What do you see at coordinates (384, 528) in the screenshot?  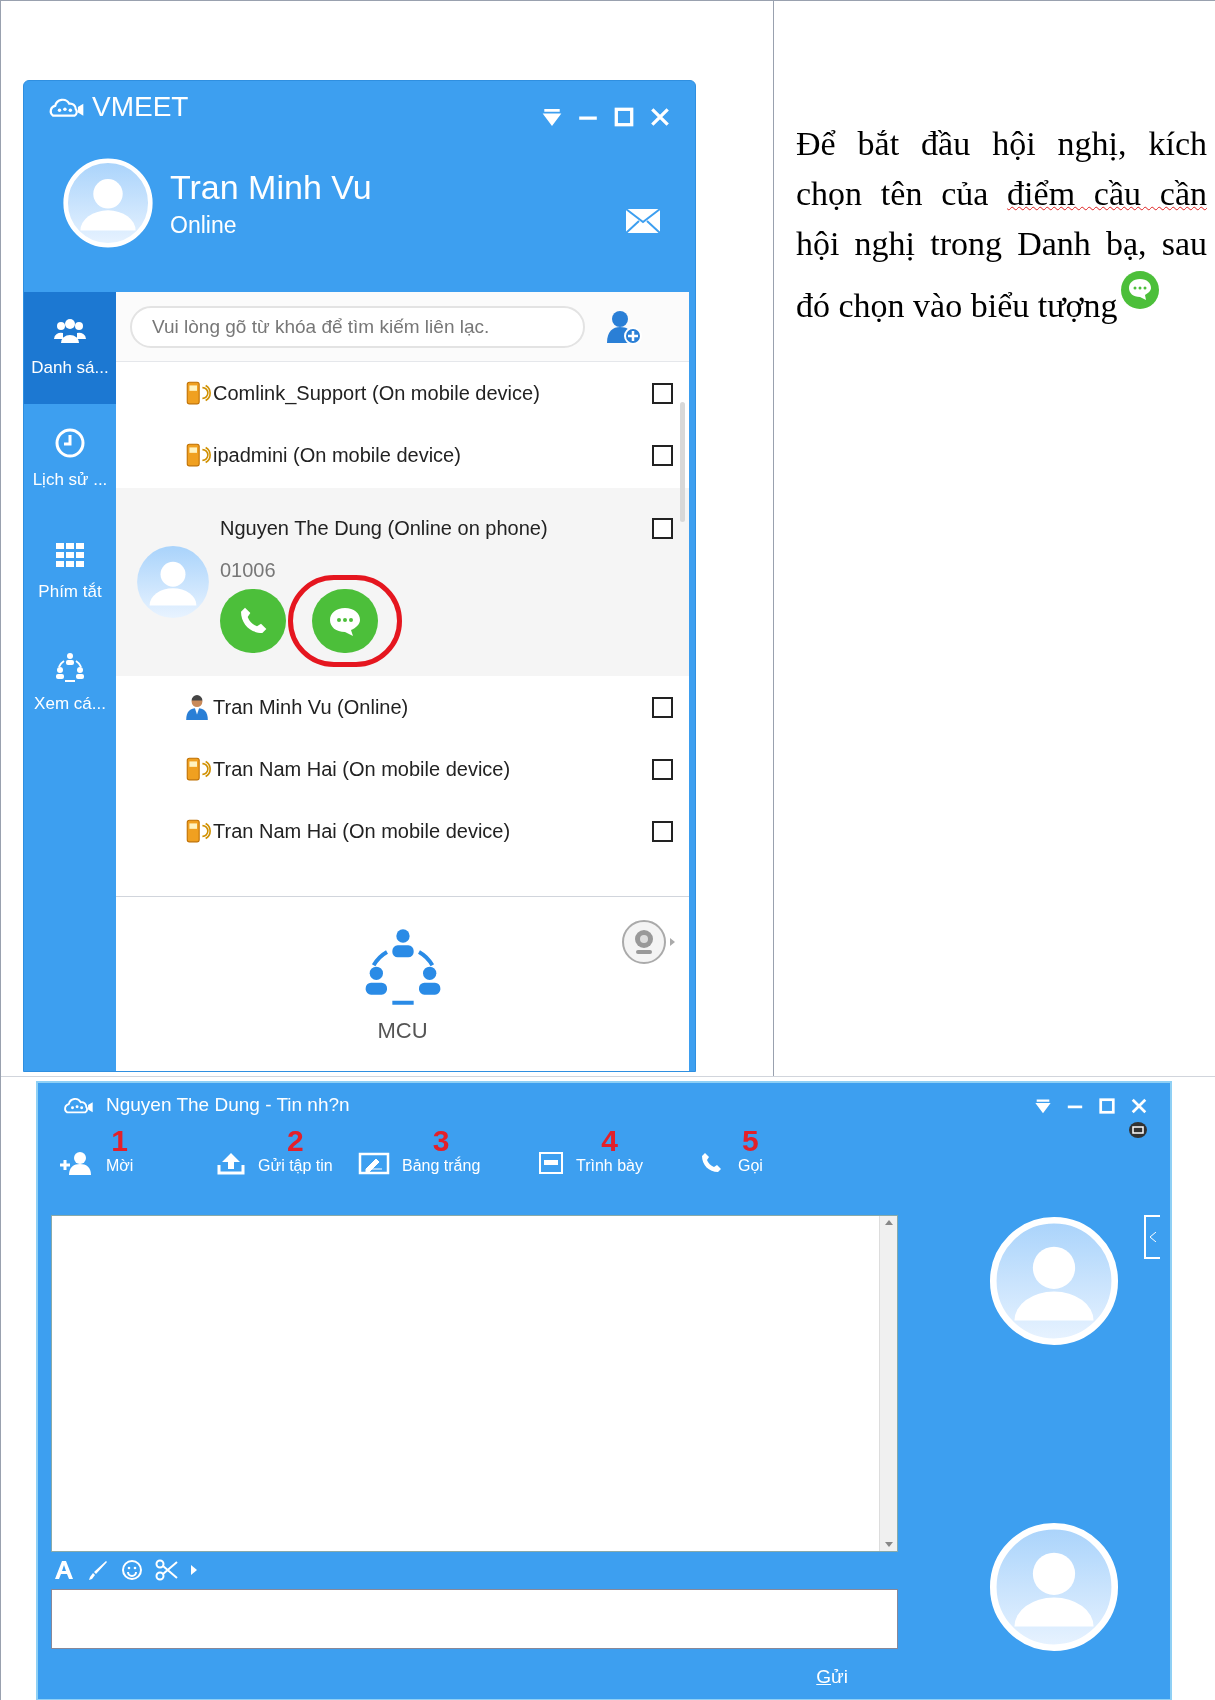 I see `contact-name: Nguyen The Dung (Online on phone)` at bounding box center [384, 528].